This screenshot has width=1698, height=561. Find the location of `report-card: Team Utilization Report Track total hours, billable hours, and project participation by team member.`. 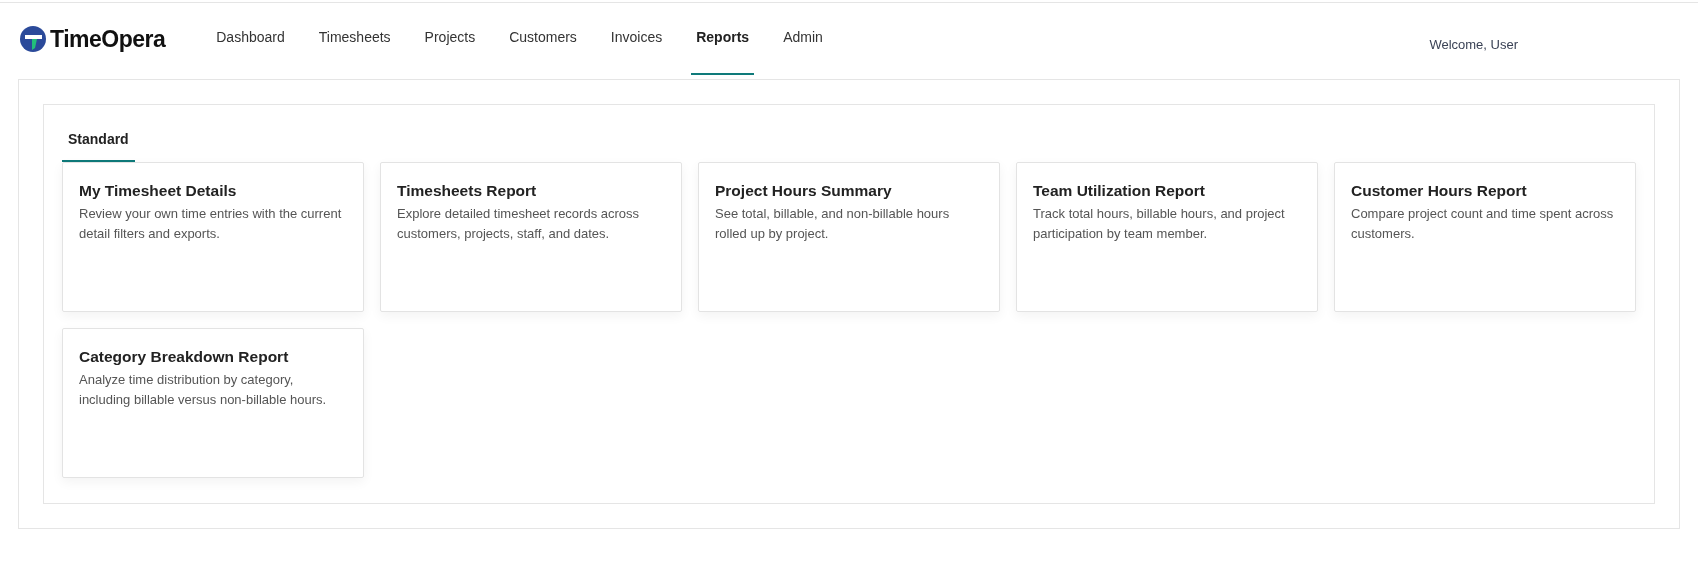

report-card: Team Utilization Report Track total hours, billable hours, and project participation by team member. is located at coordinates (1167, 237).